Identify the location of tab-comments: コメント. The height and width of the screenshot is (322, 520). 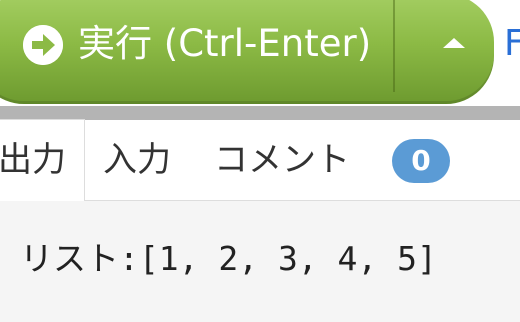
(282, 160).